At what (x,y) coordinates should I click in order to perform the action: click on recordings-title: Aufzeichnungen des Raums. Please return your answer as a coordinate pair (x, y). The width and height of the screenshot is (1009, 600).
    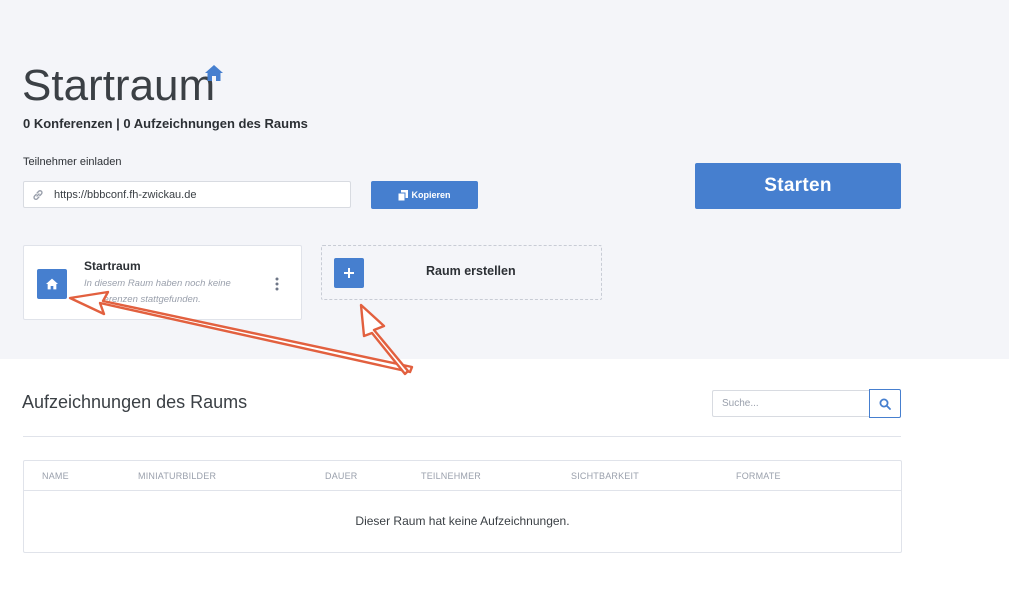
    Looking at the image, I should click on (135, 402).